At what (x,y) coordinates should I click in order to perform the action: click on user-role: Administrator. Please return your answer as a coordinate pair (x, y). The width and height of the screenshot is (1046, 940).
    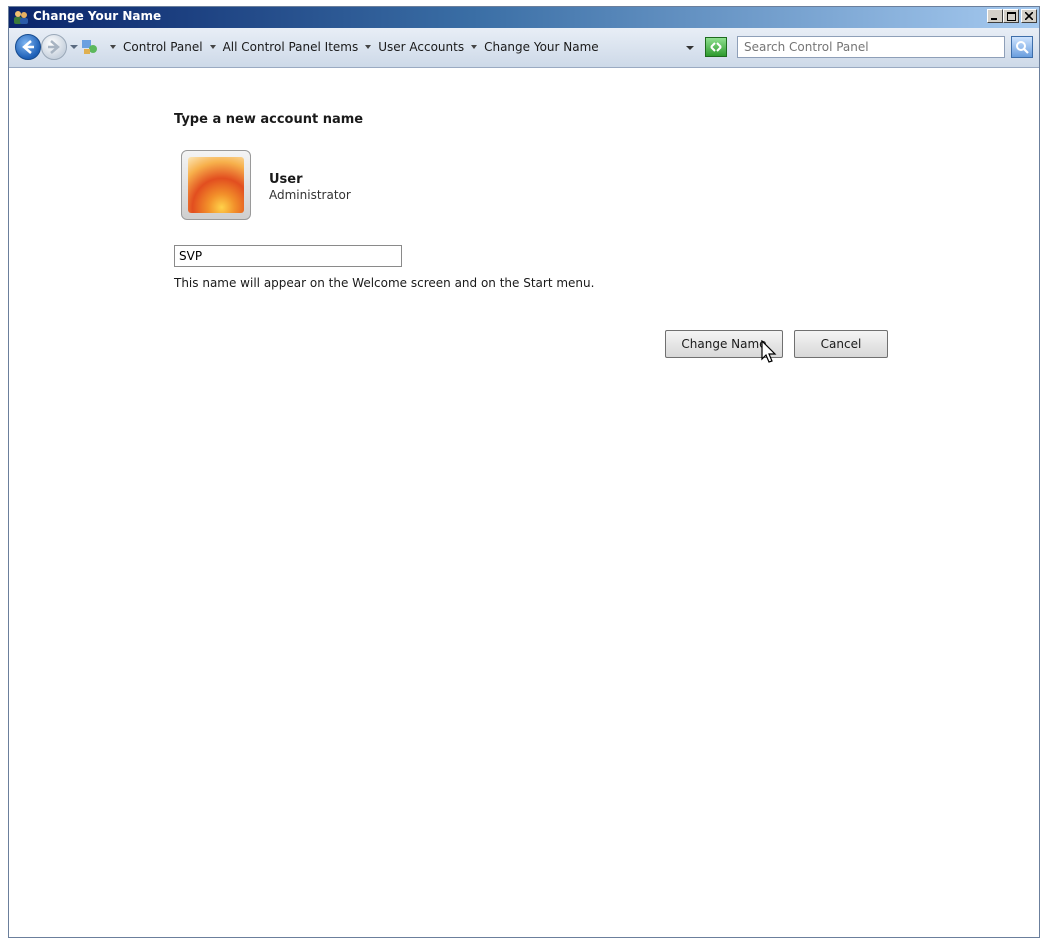
    Looking at the image, I should click on (310, 195).